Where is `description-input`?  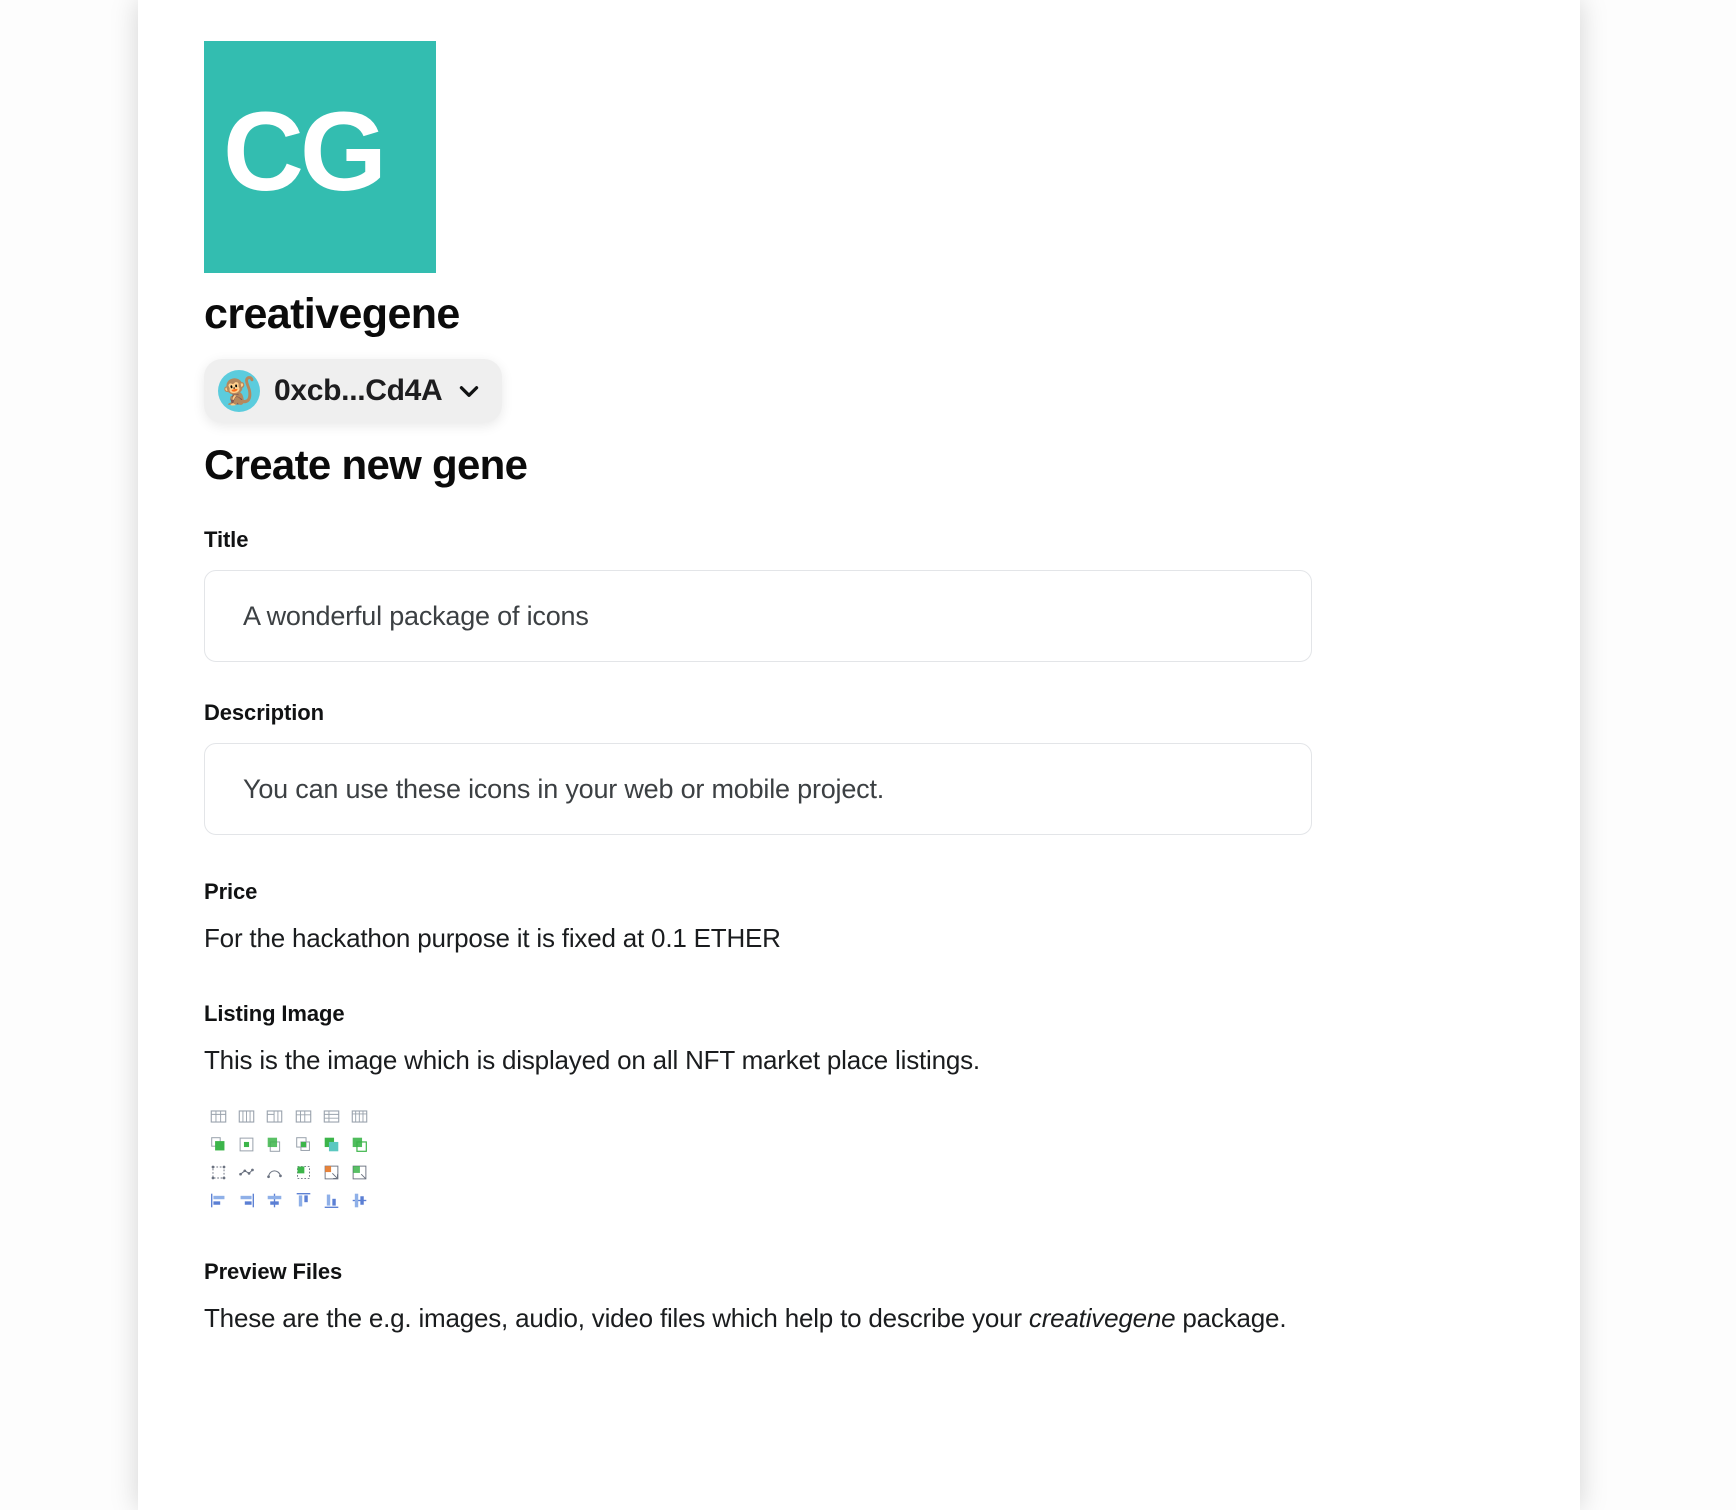
description-input is located at coordinates (758, 789).